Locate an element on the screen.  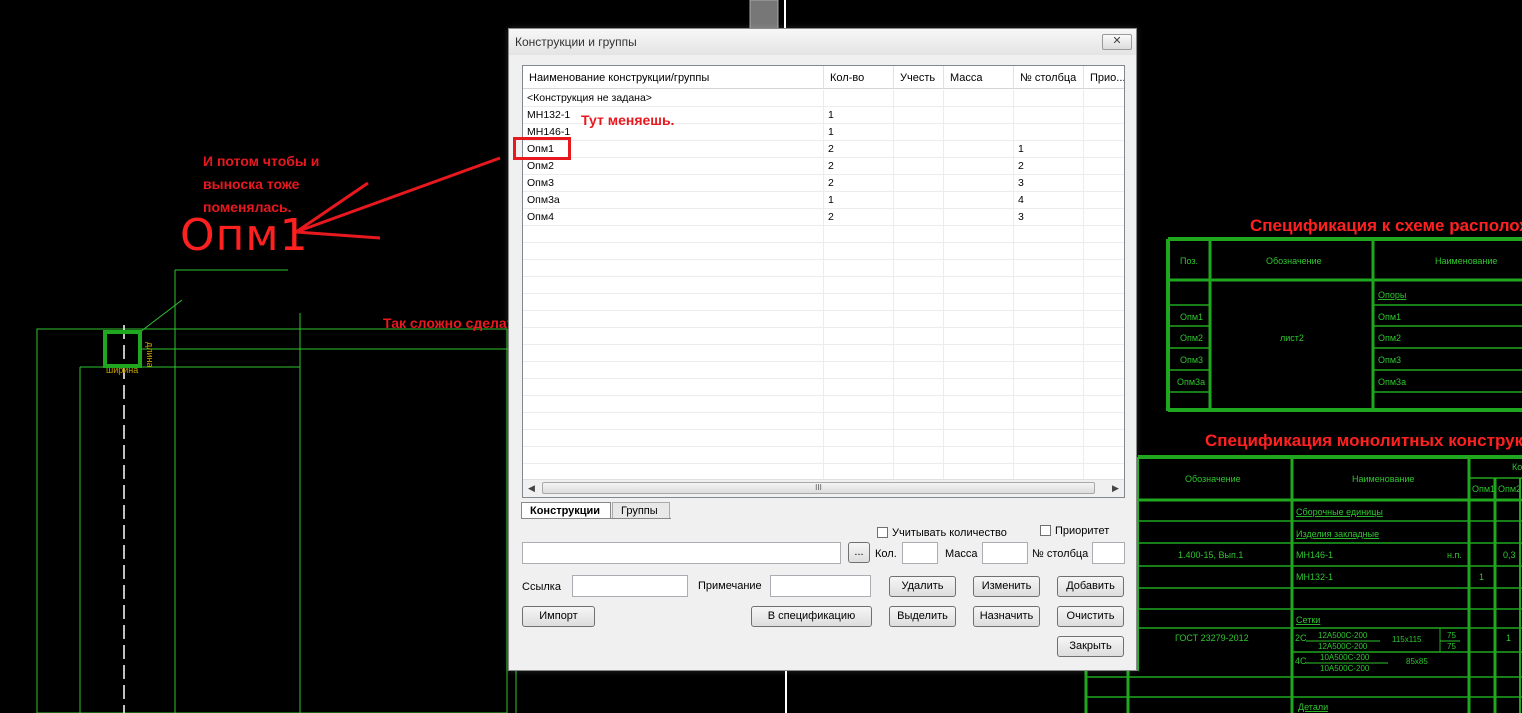
cell-name: <Конструкция не задана> is located at coordinates (673, 98).